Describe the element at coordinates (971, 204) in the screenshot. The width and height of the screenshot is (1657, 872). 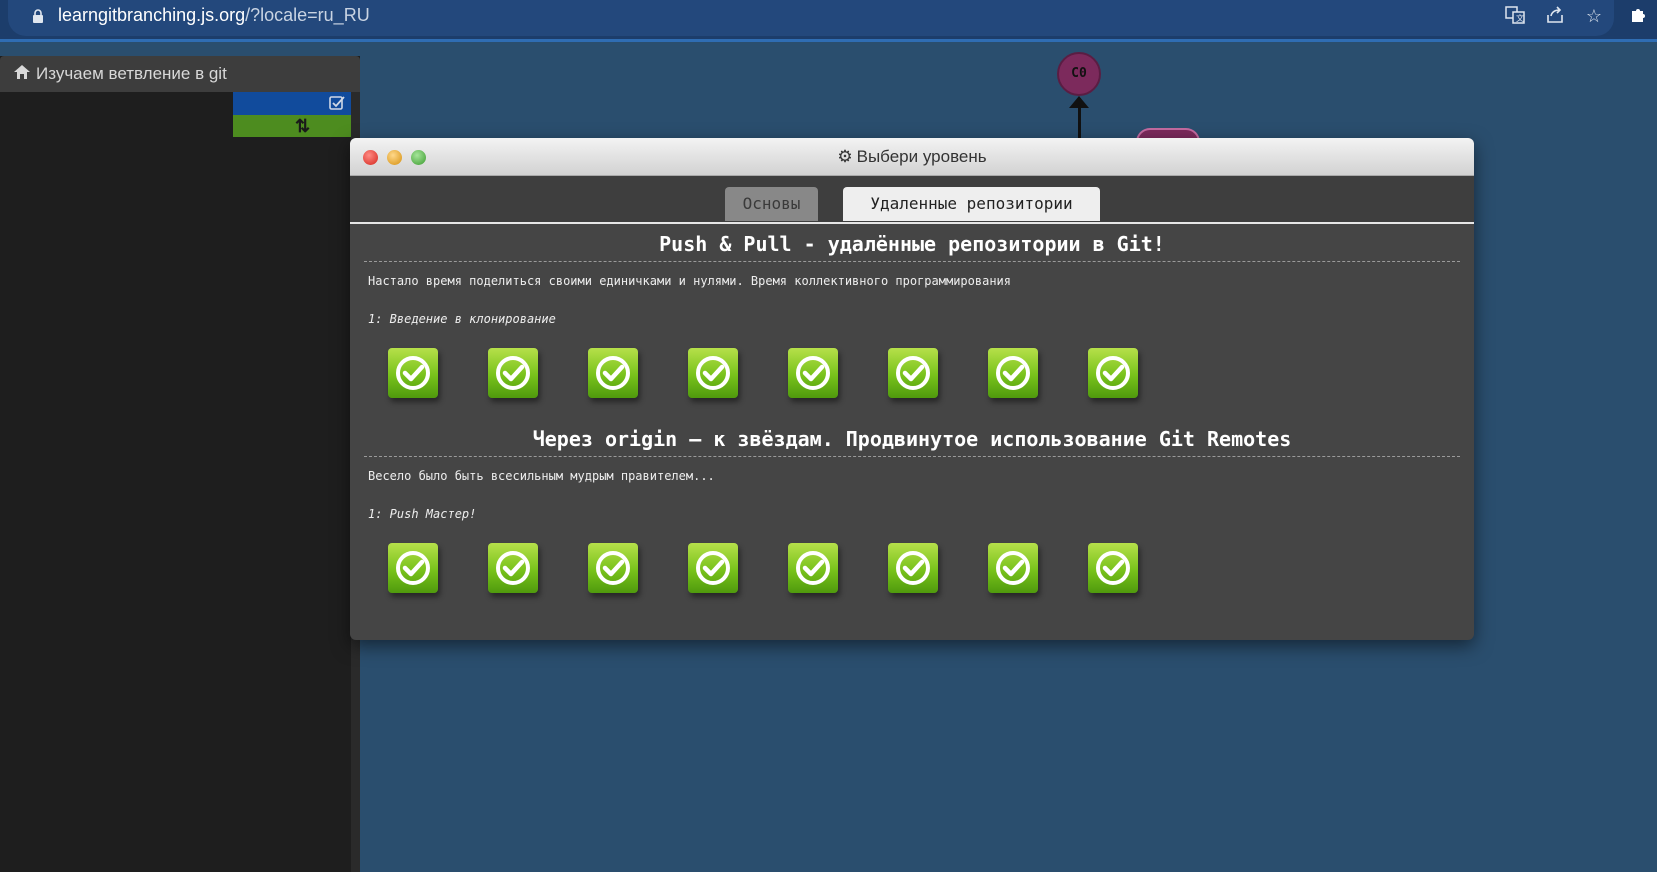
I see `tab-remote-repositories: Удаленные репозитории` at that location.